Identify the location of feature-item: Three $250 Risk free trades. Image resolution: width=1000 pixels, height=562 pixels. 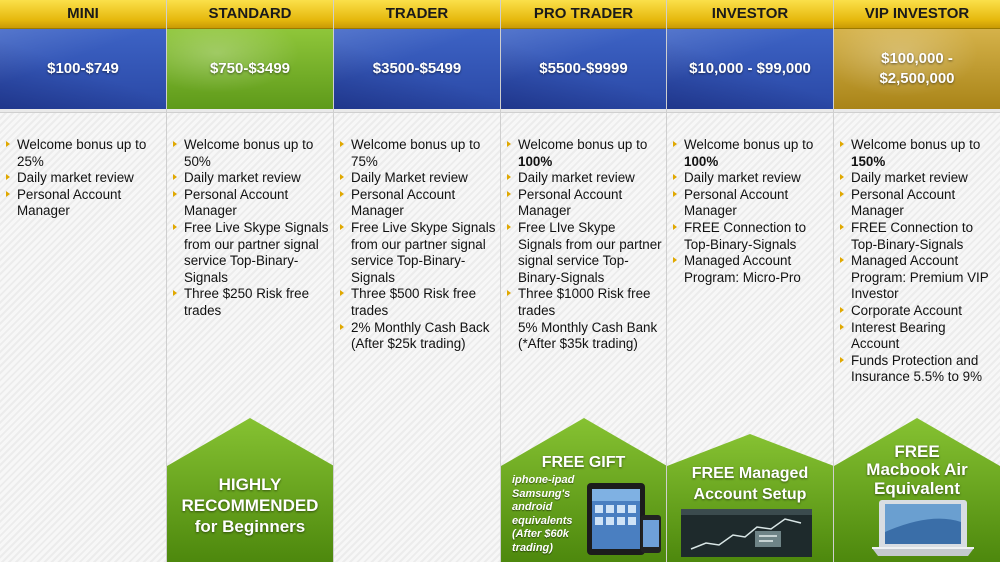
(251, 302).